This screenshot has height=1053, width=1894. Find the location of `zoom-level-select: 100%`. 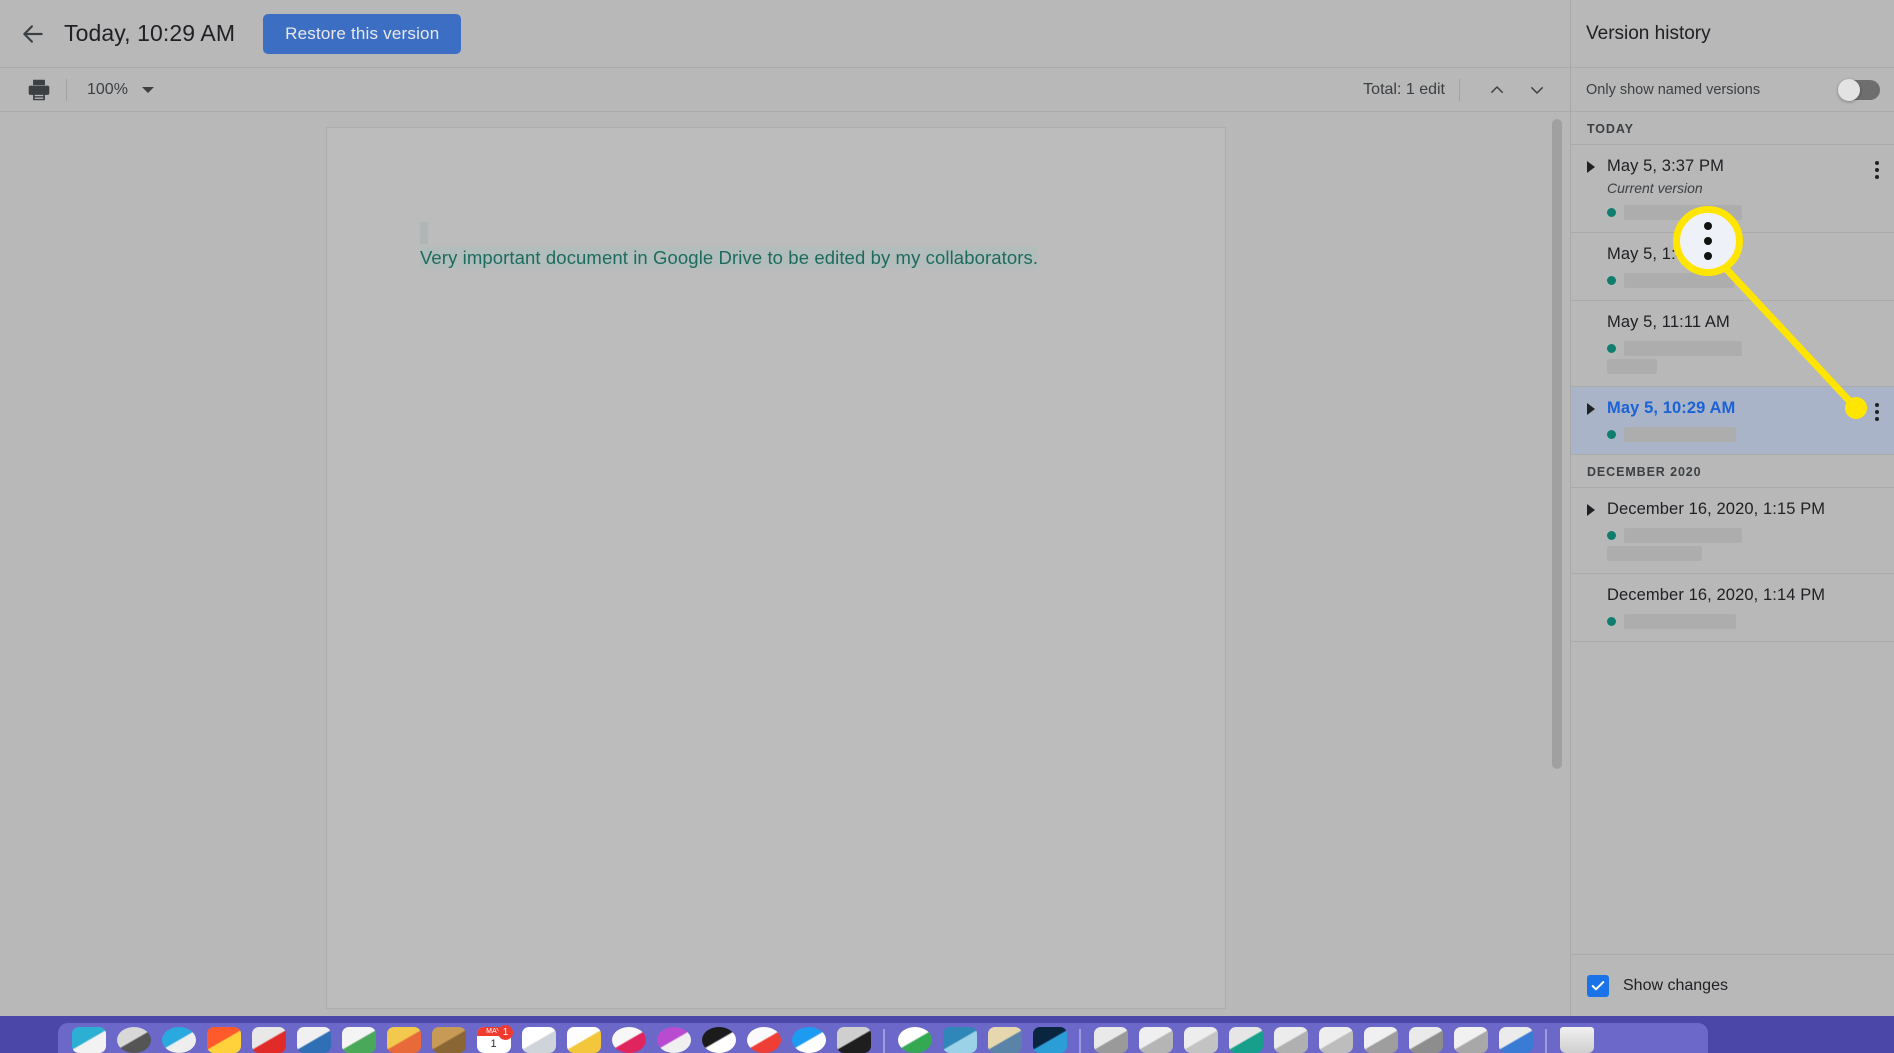

zoom-level-select: 100% is located at coordinates (120, 90).